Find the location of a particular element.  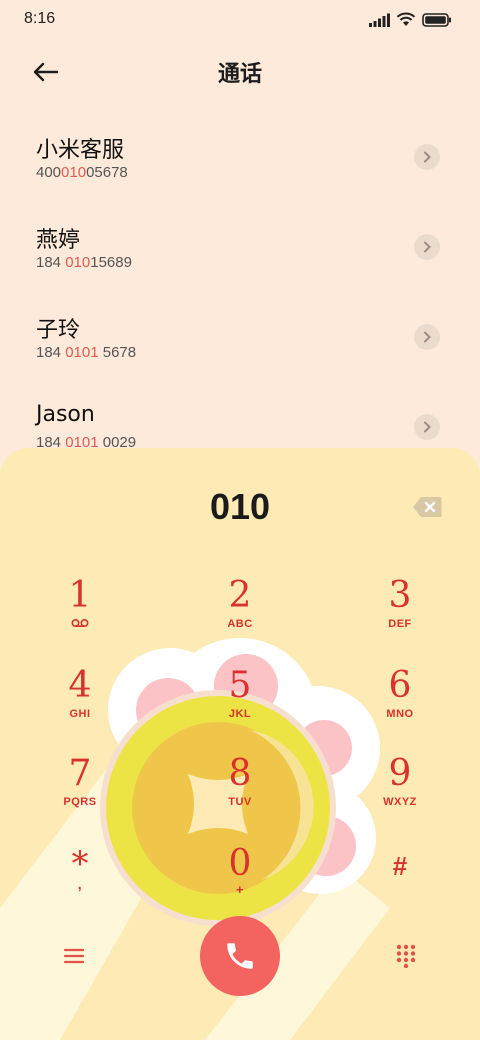

contact-number: 184 0101 5678 is located at coordinates (86, 352).